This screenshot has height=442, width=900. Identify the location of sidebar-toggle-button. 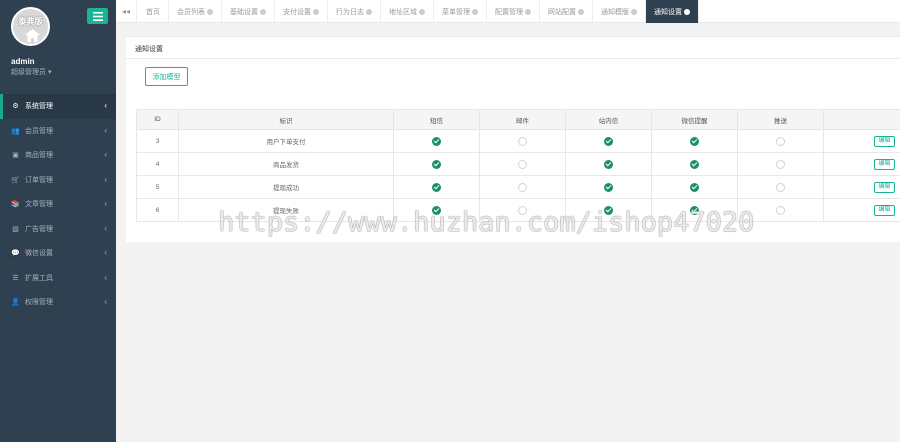
(97, 16).